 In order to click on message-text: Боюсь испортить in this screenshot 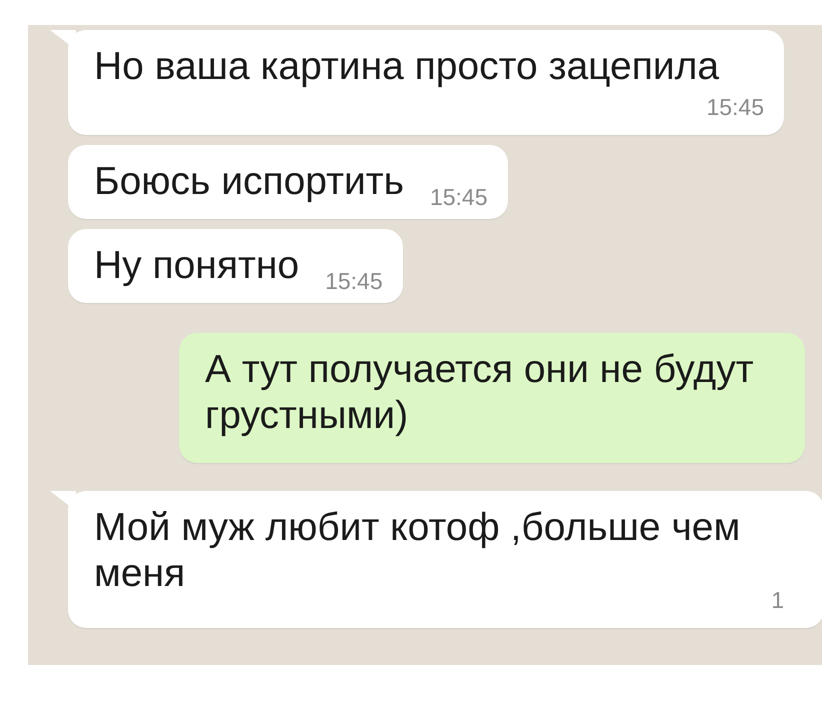, I will do `click(249, 182)`.